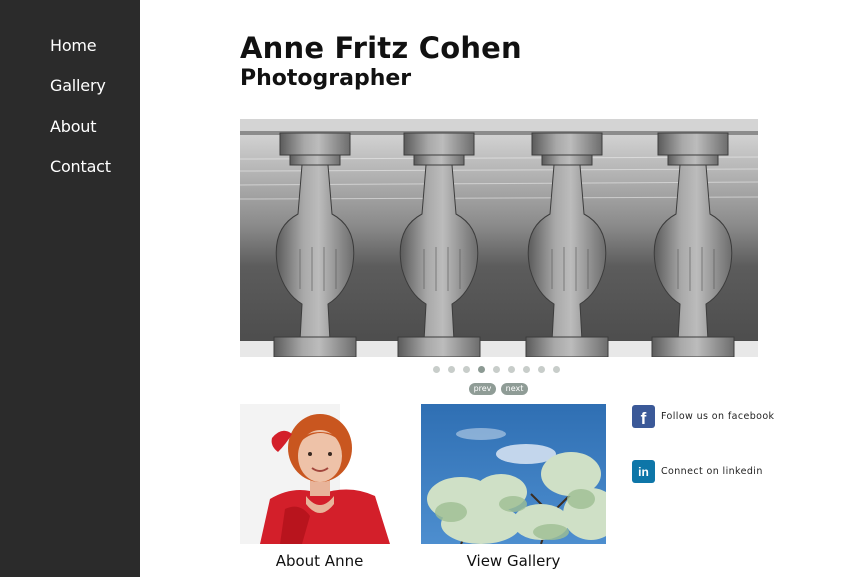  I want to click on gallery-tile-image, so click(513, 474).